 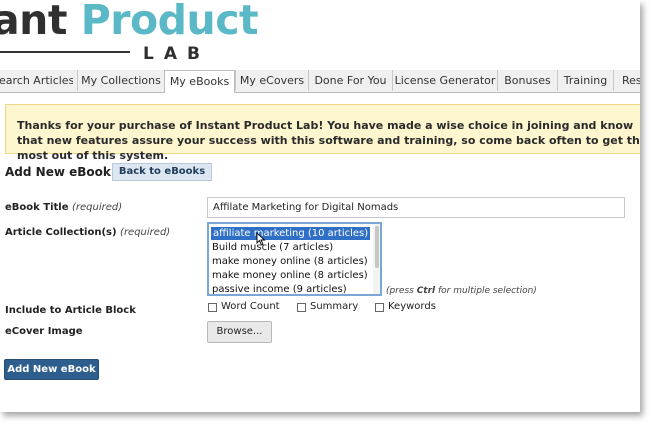 I want to click on ecover-image-label: eCover Image, so click(x=44, y=331).